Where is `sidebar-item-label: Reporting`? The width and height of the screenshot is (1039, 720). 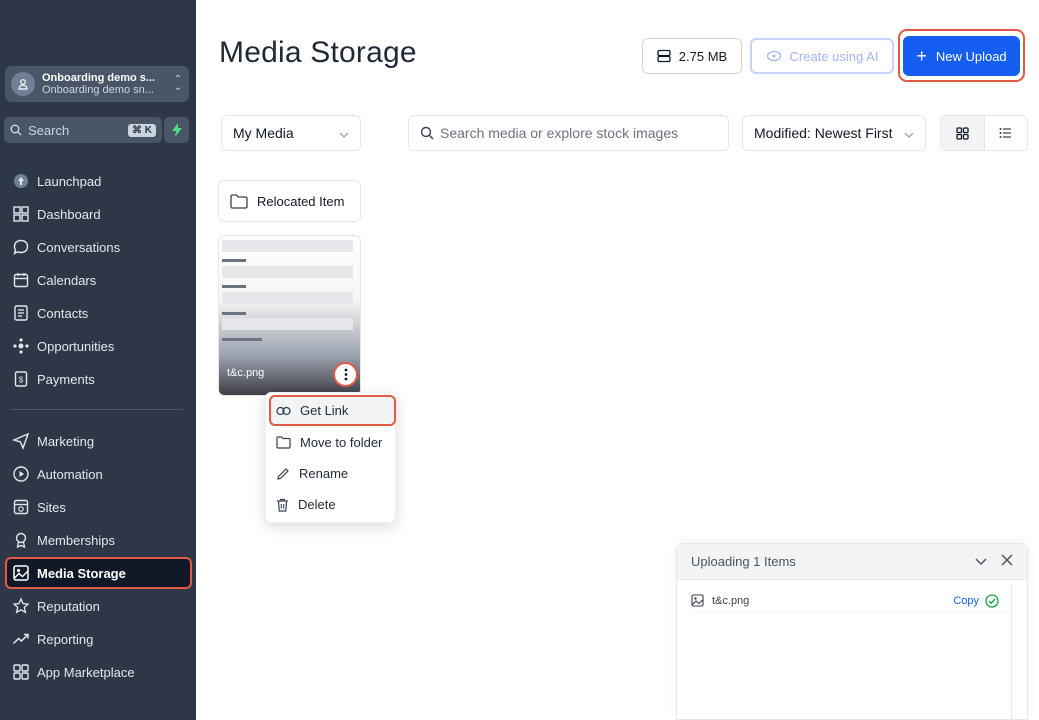
sidebar-item-label: Reporting is located at coordinates (65, 639).